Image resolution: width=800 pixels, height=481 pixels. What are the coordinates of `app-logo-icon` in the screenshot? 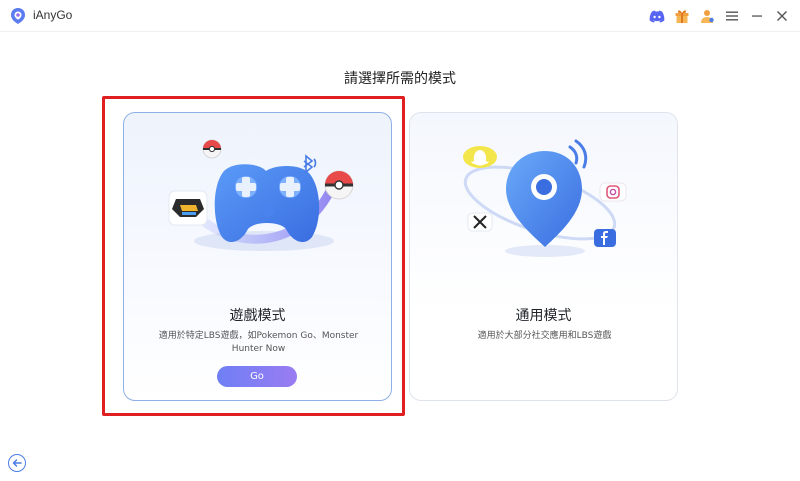 It's located at (18, 16).